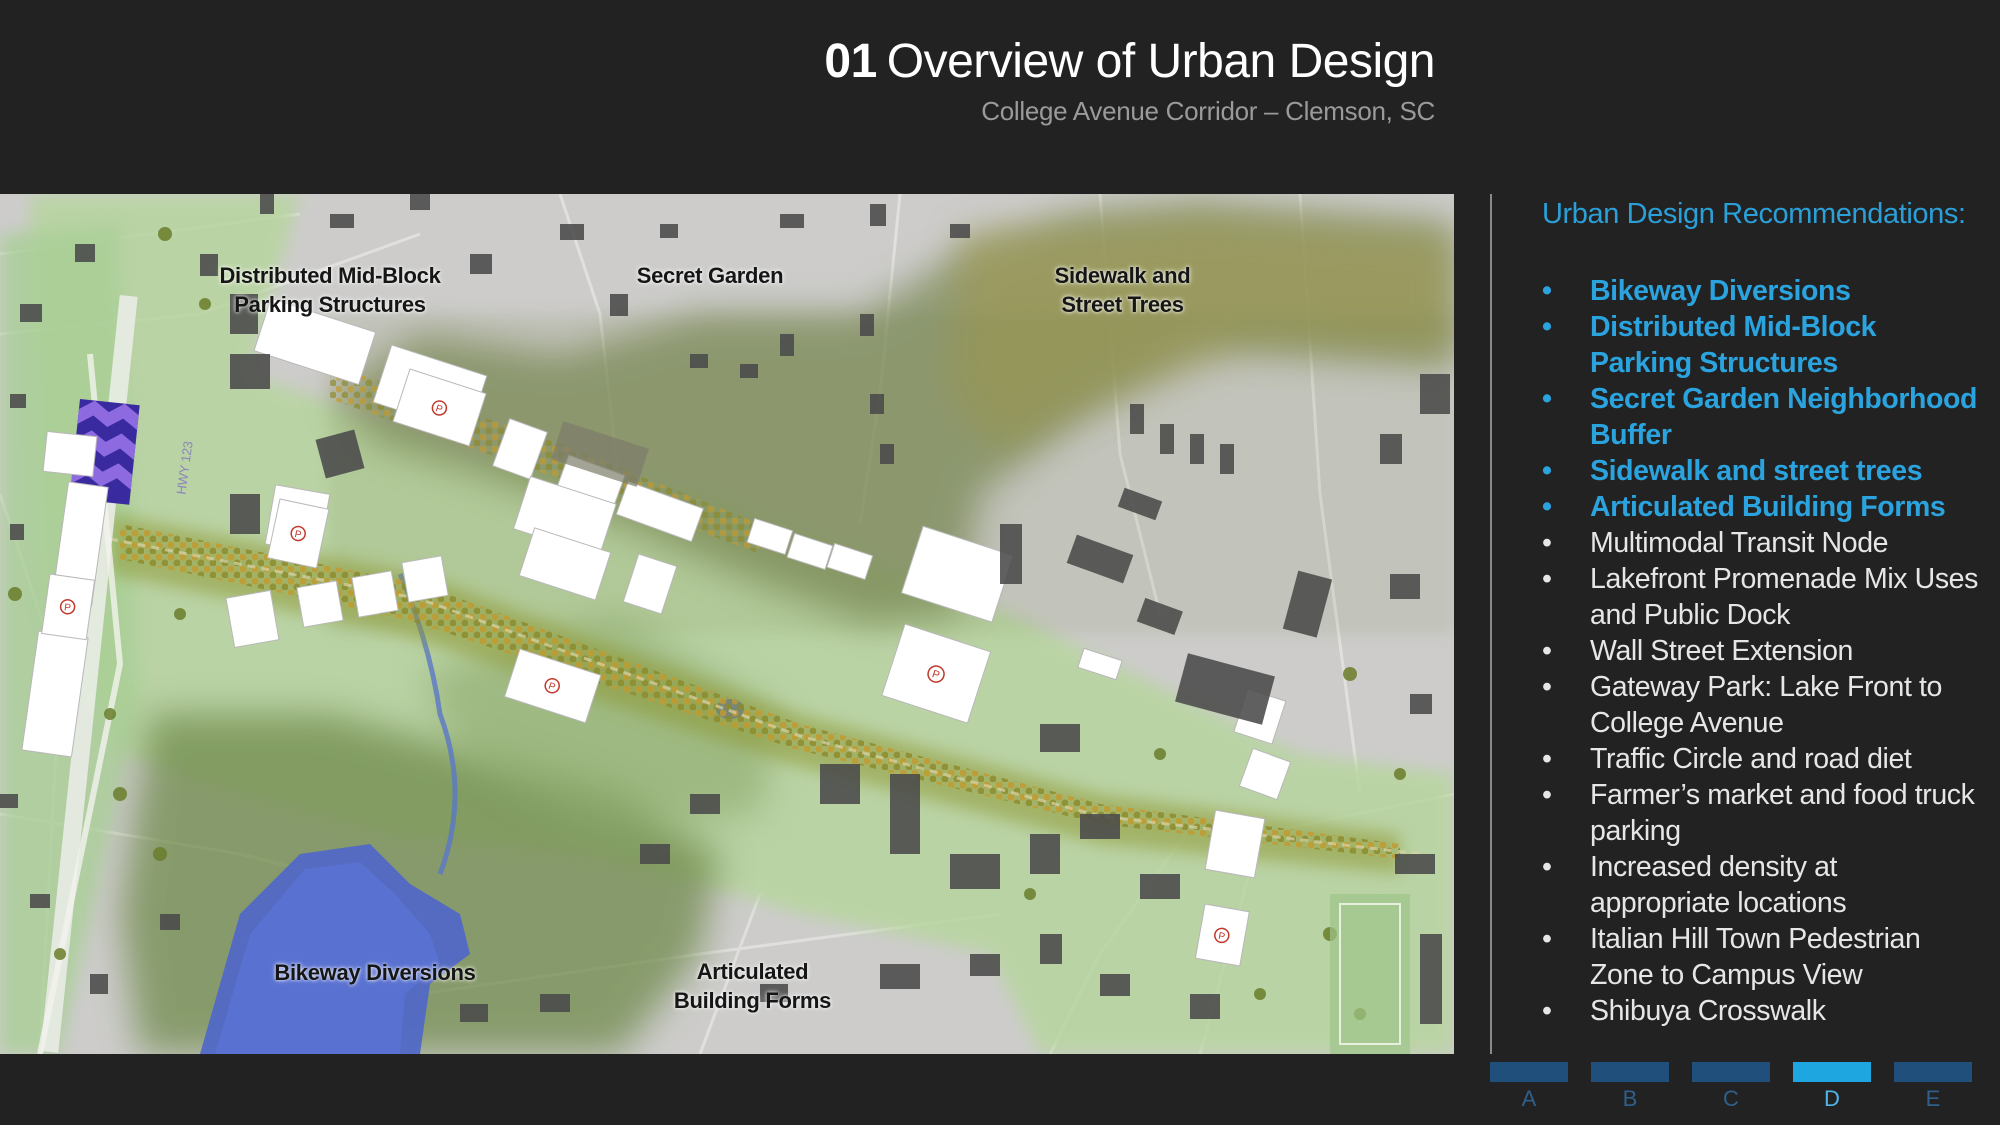 This screenshot has width=2000, height=1125. I want to click on recommendation-text: Distributed Mid-Block Parking Structures, so click(1733, 345).